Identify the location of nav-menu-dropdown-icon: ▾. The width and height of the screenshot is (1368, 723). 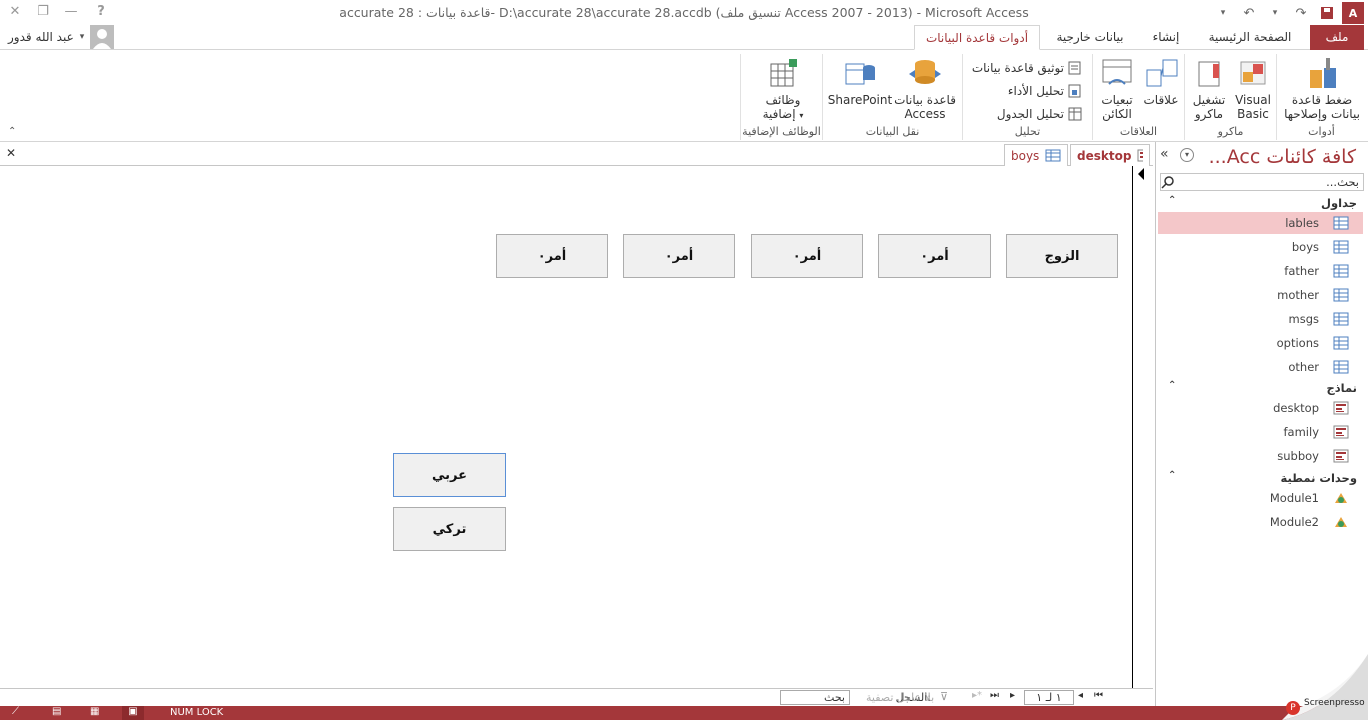
(1187, 155).